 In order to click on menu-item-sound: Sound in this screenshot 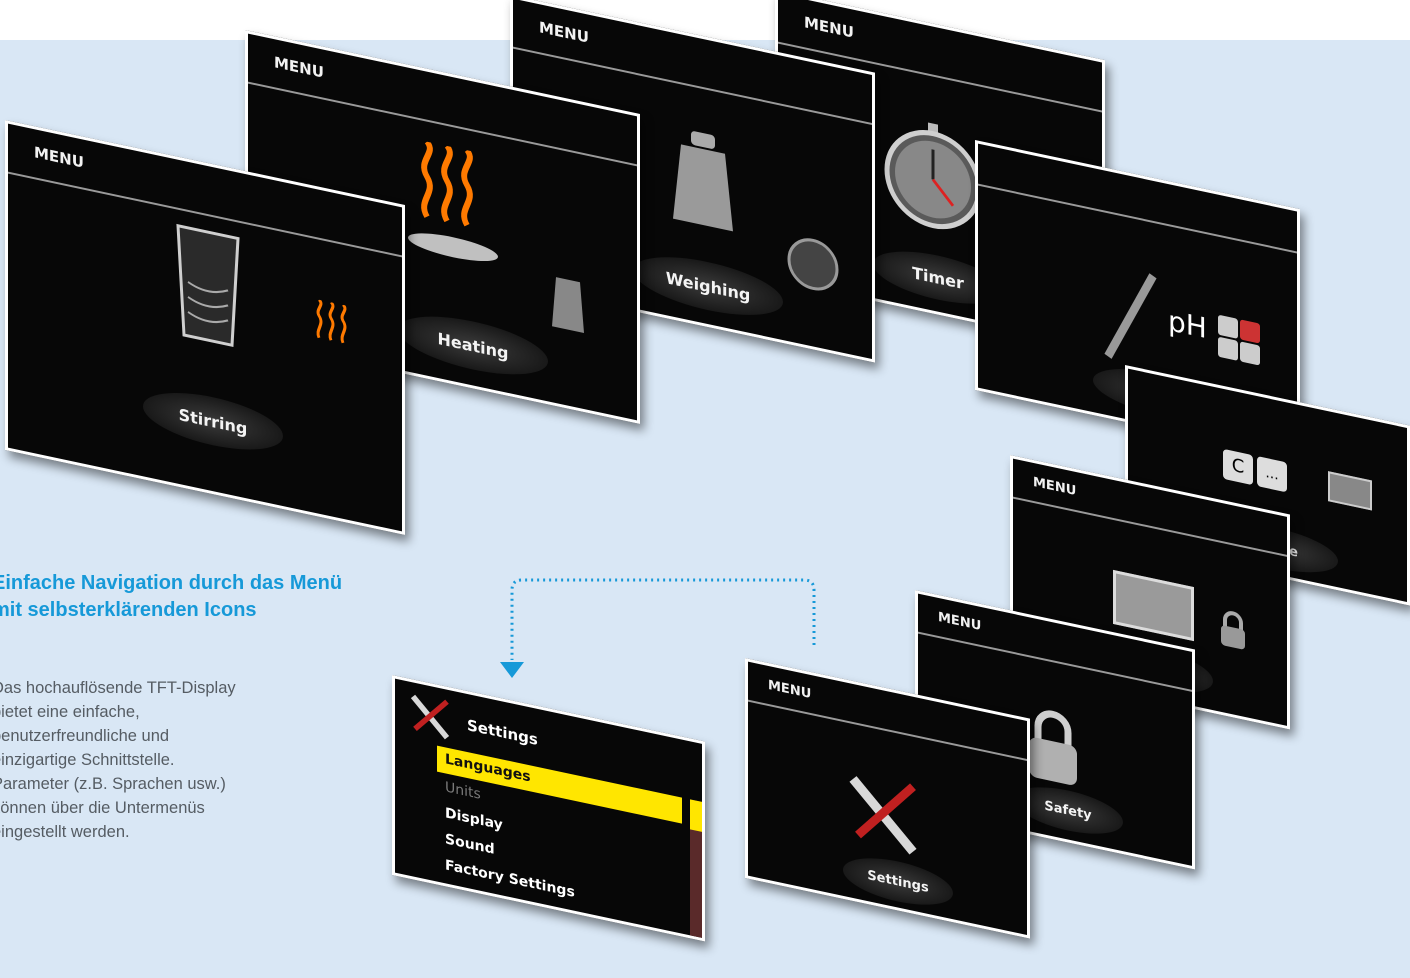, I will do `click(470, 844)`.